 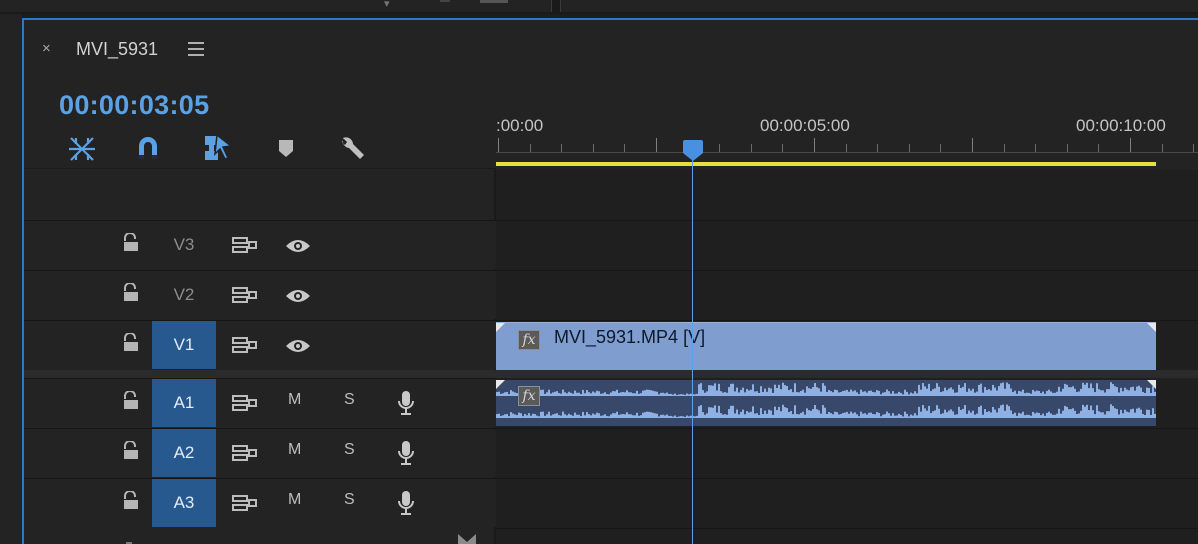 I want to click on linked-selection-icon, so click(x=217, y=148).